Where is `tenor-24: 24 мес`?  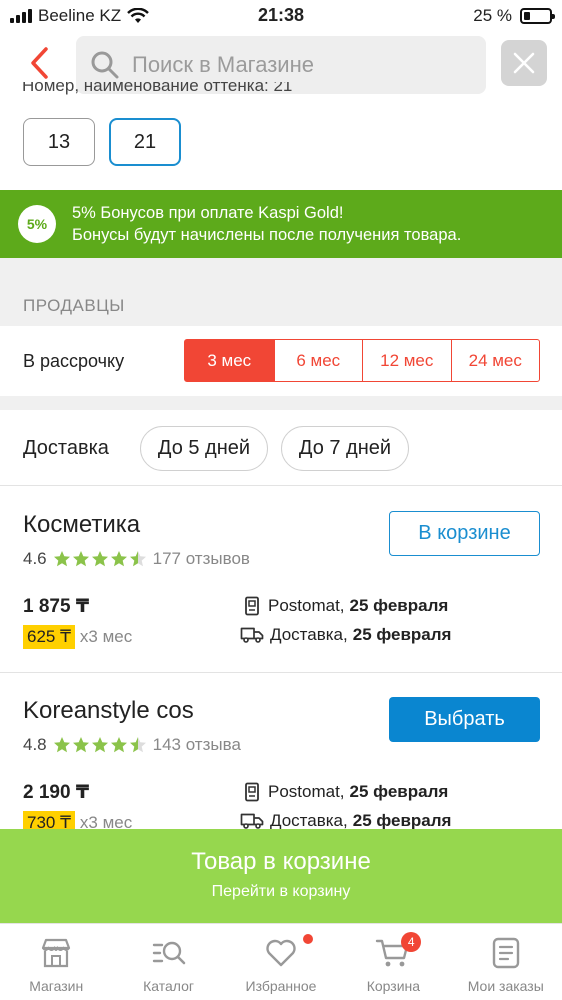
tenor-24: 24 мес is located at coordinates (495, 360).